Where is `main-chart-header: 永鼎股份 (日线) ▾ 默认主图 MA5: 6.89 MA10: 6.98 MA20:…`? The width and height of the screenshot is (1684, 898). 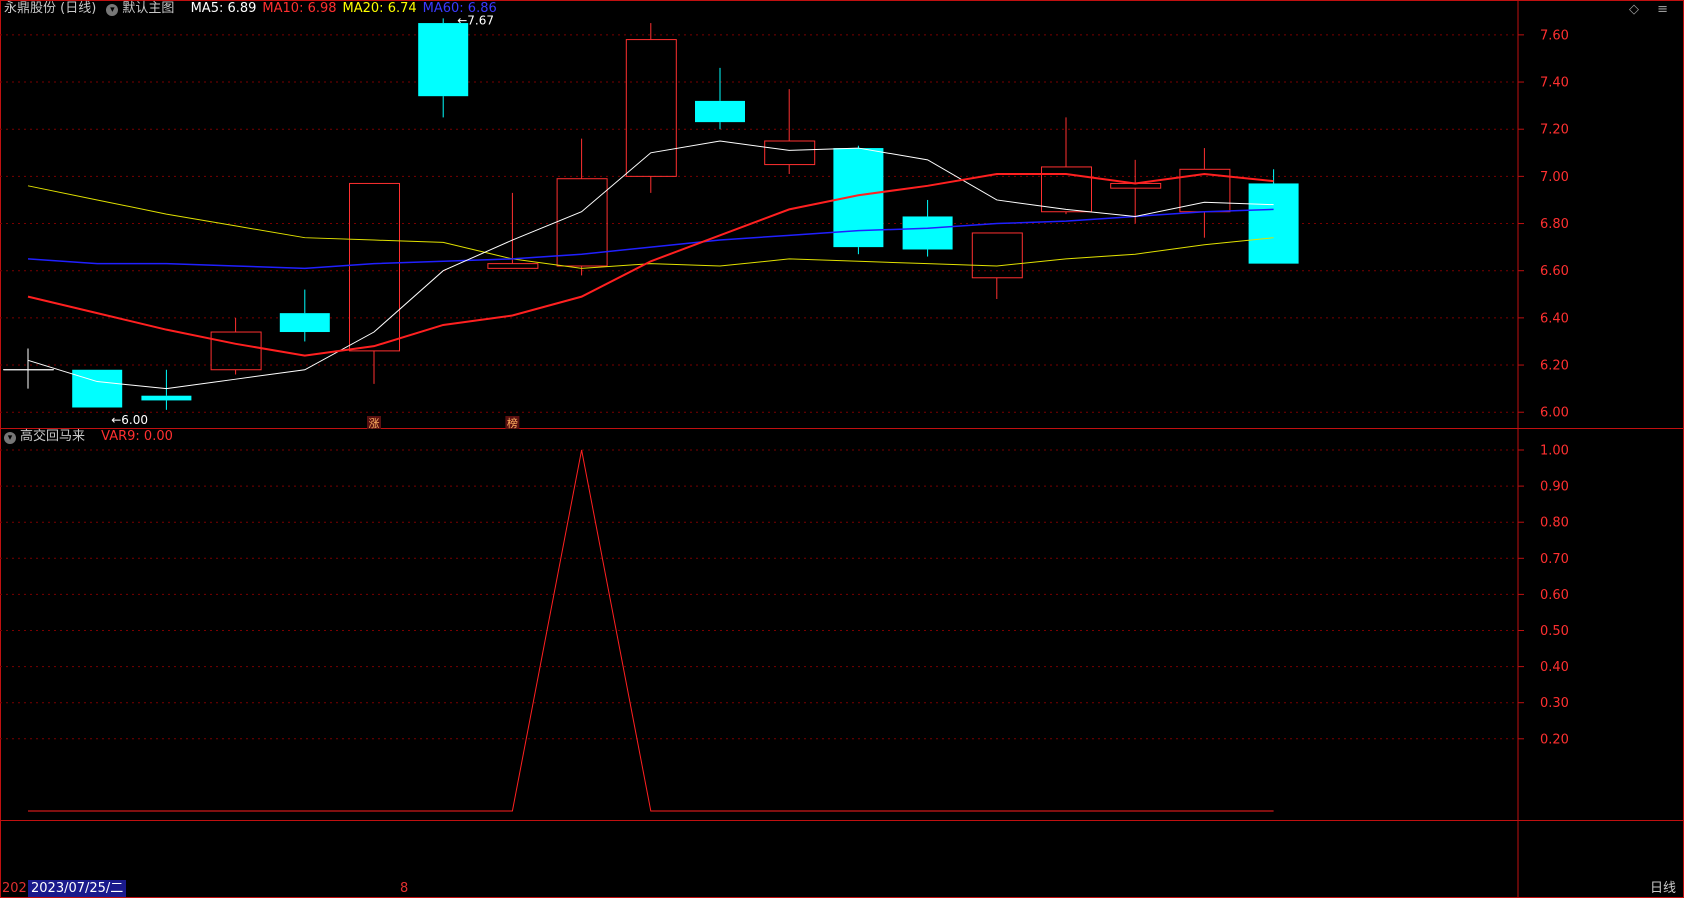
main-chart-header: 永鼎股份 (日线) ▾ 默认主图 MA5: 6.89 MA10: 6.98 MA20:… is located at coordinates (256, 9).